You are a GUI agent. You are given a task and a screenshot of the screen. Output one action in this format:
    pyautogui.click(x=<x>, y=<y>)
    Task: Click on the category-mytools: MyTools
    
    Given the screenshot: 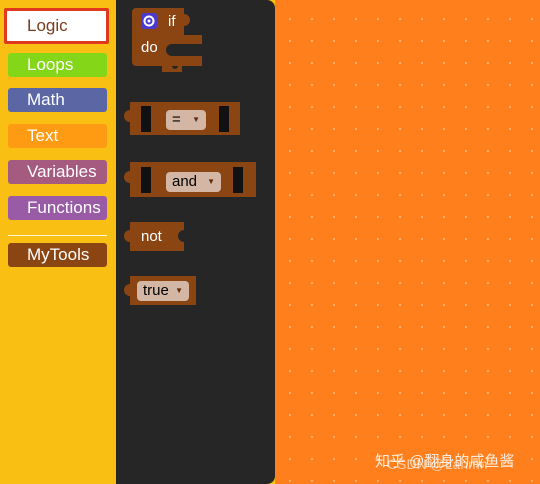 What is the action you would take?
    pyautogui.click(x=57, y=255)
    